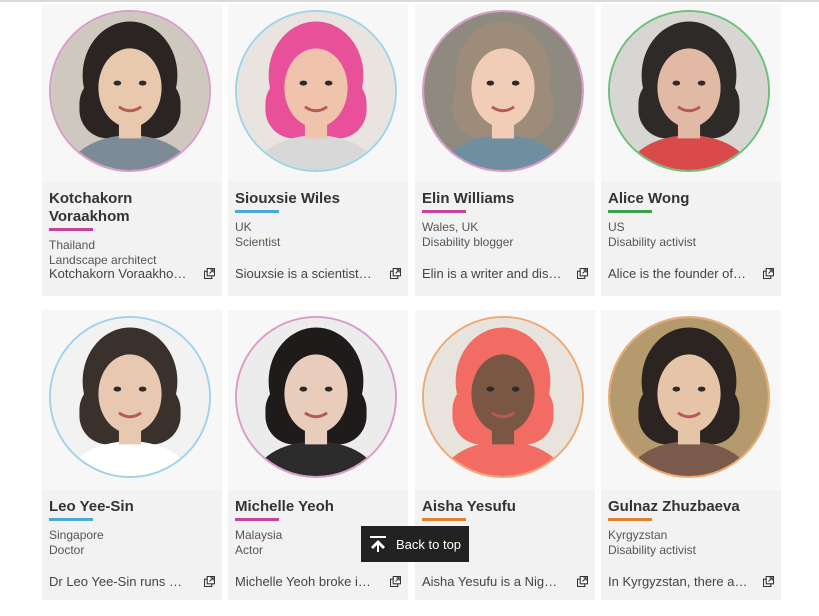 This screenshot has height=616, width=819. I want to click on profile-country: Kyrgyzstan, so click(638, 535).